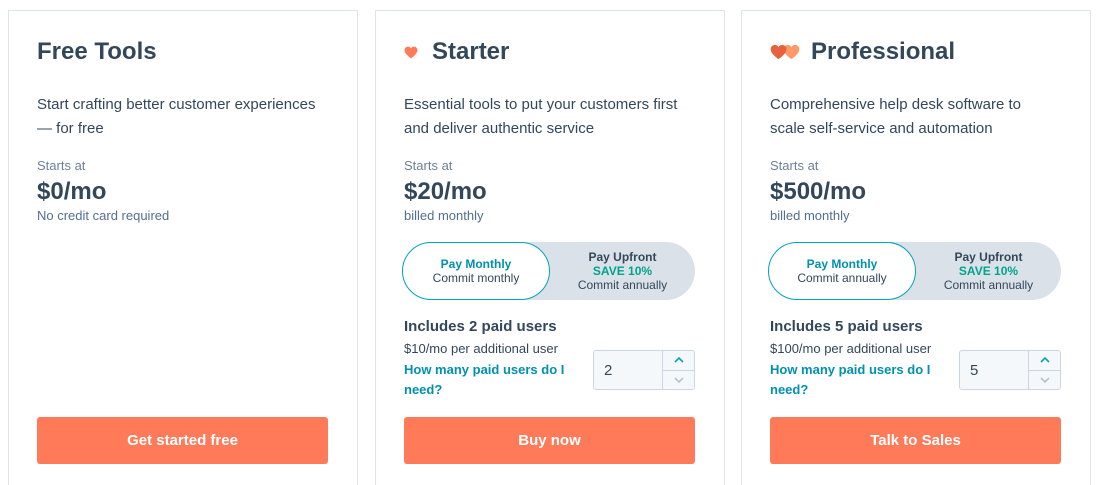 The width and height of the screenshot is (1100, 485). I want to click on included-users: Includes 2 paid users, so click(480, 326).